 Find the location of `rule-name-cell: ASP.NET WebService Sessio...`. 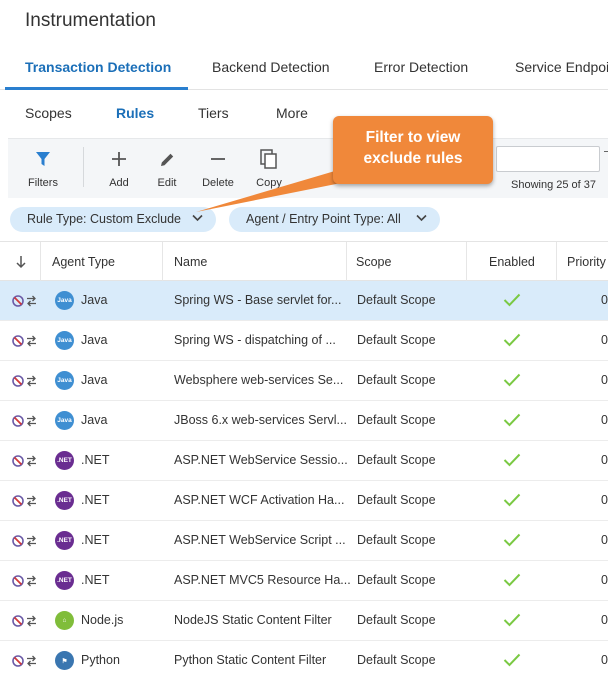

rule-name-cell: ASP.NET WebService Sessio... is located at coordinates (261, 460).